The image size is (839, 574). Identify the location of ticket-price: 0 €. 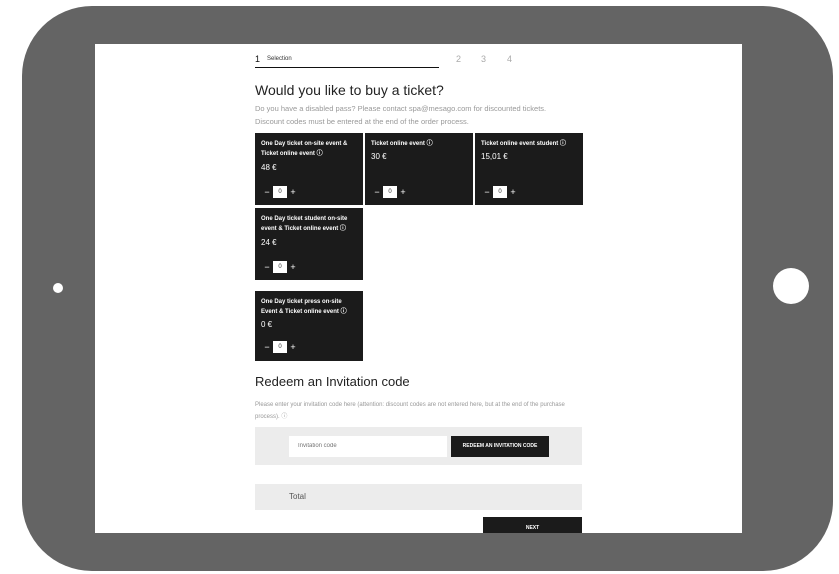
(267, 324).